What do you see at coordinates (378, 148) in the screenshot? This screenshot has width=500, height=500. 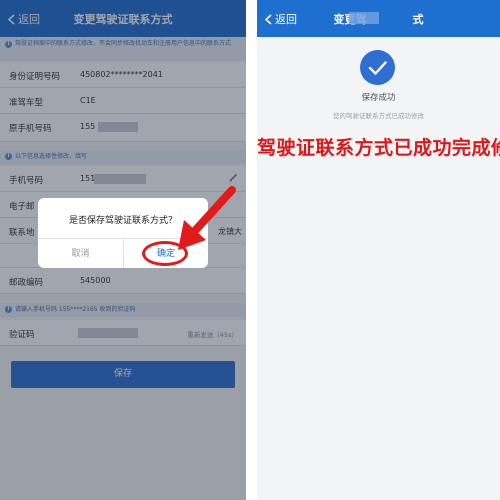 I see `annotation-caption: 驾驶证联系方式已成功完成修改` at bounding box center [378, 148].